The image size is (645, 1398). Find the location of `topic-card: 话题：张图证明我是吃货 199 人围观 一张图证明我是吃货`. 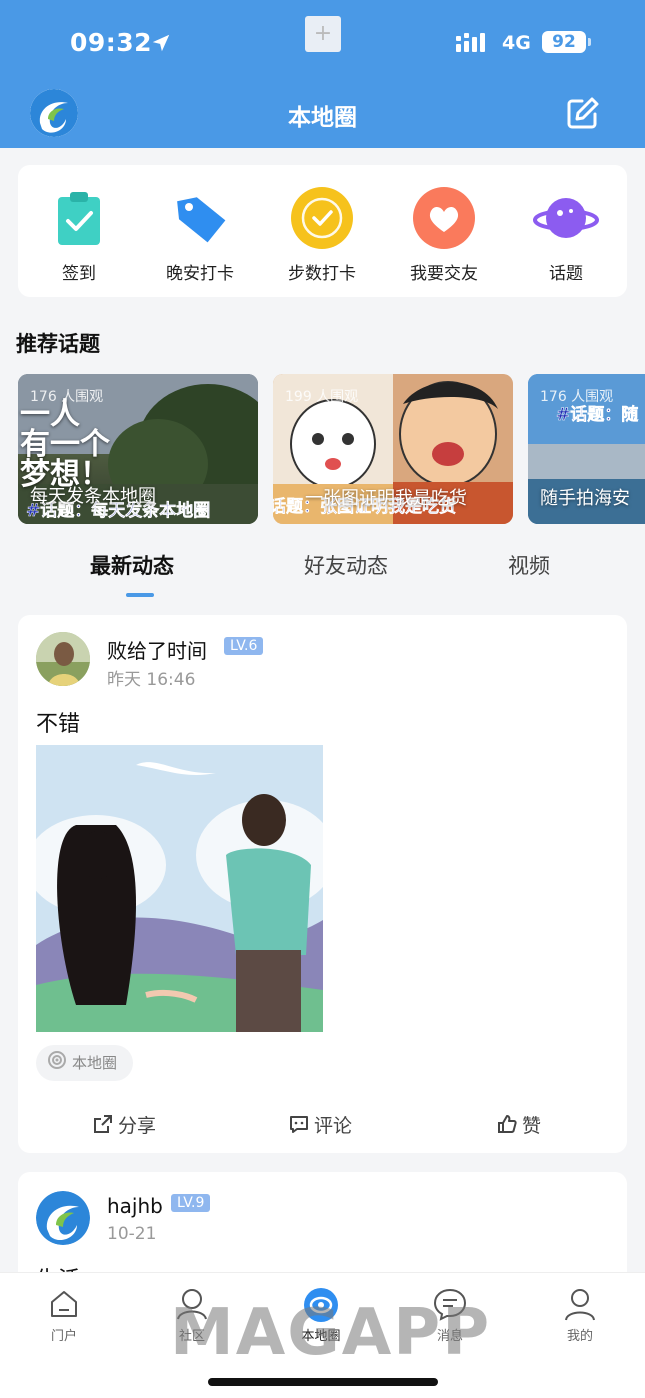

topic-card: 话题：张图证明我是吃货 199 人围观 一张图证明我是吃货 is located at coordinates (393, 449).